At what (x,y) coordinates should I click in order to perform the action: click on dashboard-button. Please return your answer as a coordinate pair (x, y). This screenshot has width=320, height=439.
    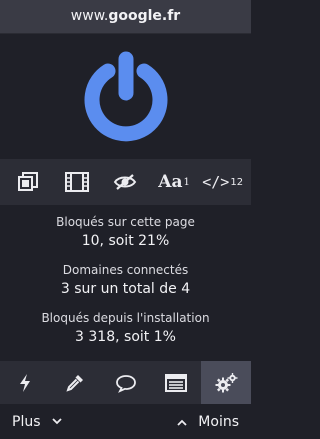
    Looking at the image, I should click on (226, 382).